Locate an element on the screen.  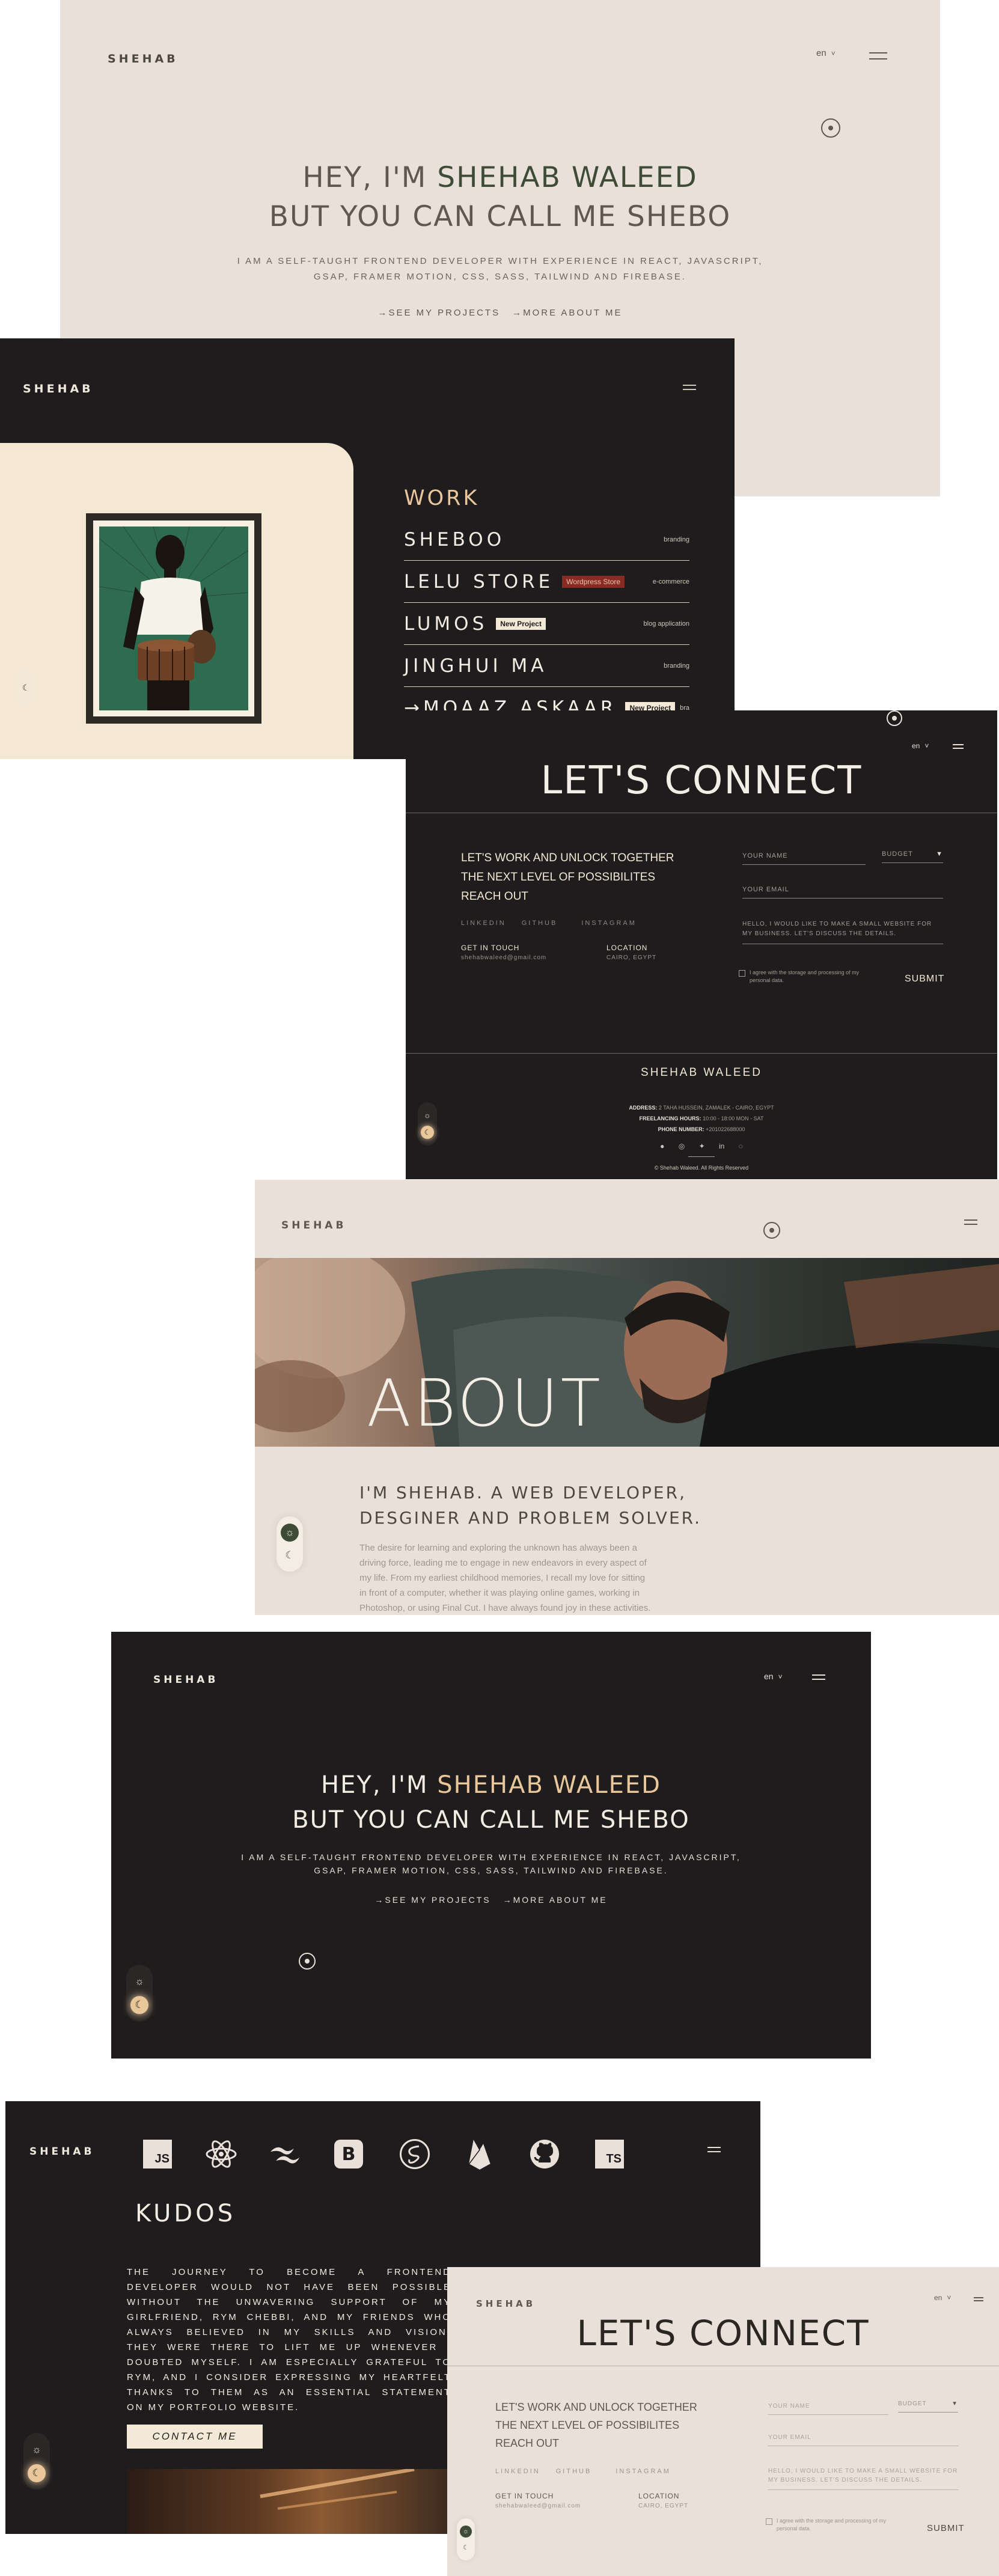
sass-icon is located at coordinates (414, 2154).